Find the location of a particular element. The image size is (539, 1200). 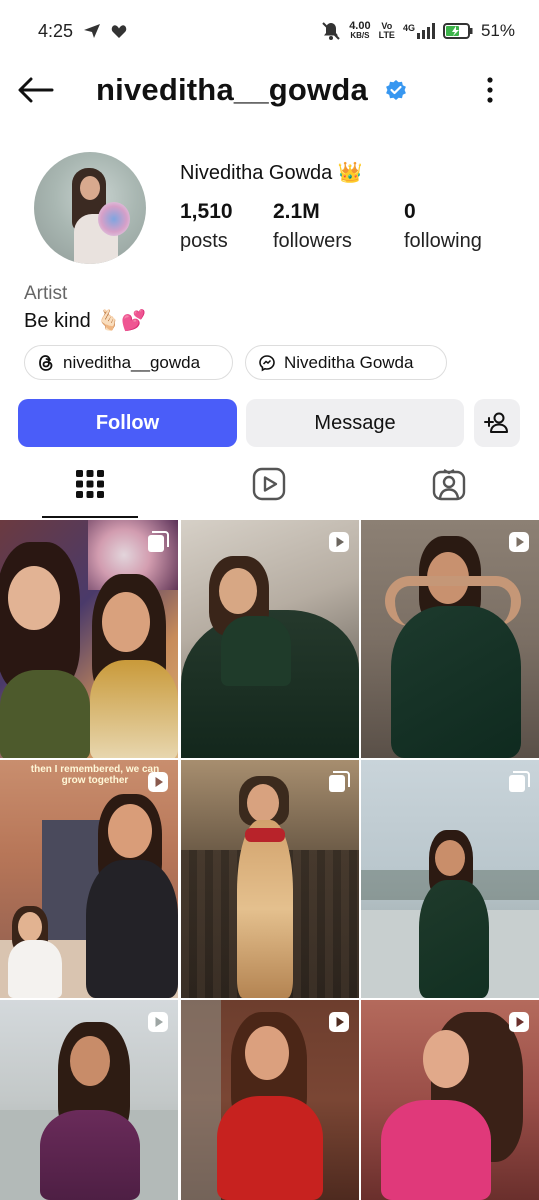

more-options-button is located at coordinates (490, 90).